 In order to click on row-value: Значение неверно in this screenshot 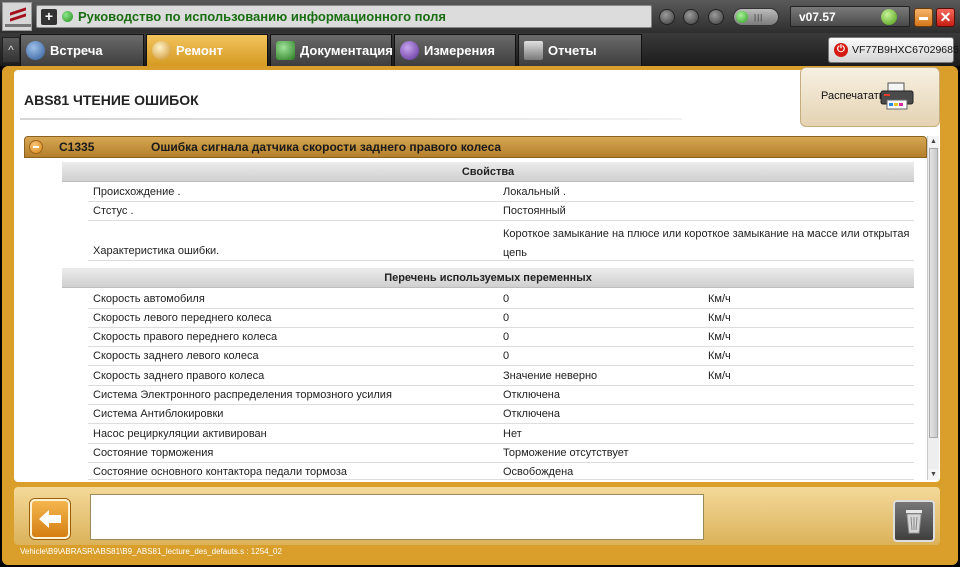, I will do `click(550, 376)`.